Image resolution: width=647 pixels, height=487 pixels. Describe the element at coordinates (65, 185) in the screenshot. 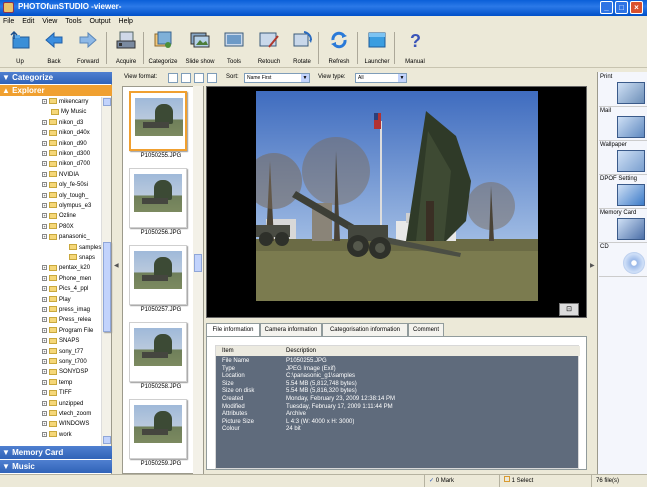

I see `tree-folder-item: + oly_fe-50si` at that location.